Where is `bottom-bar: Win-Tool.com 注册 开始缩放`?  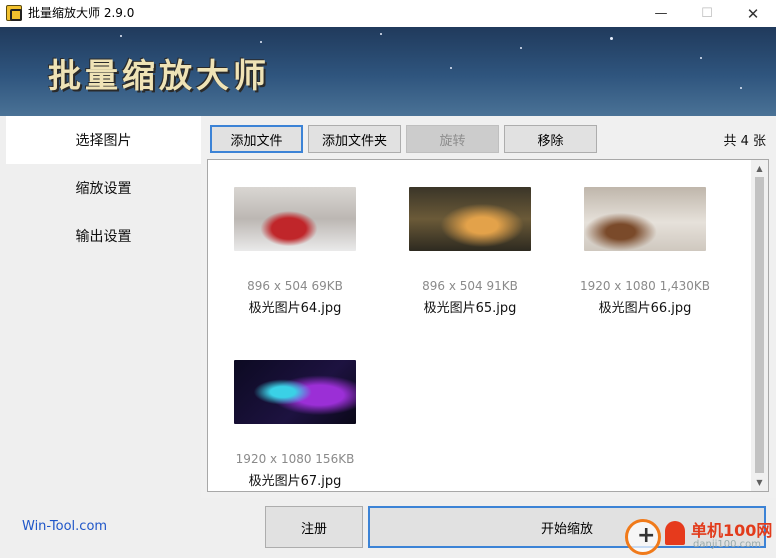 bottom-bar: Win-Tool.com 注册 开始缩放 is located at coordinates (388, 528).